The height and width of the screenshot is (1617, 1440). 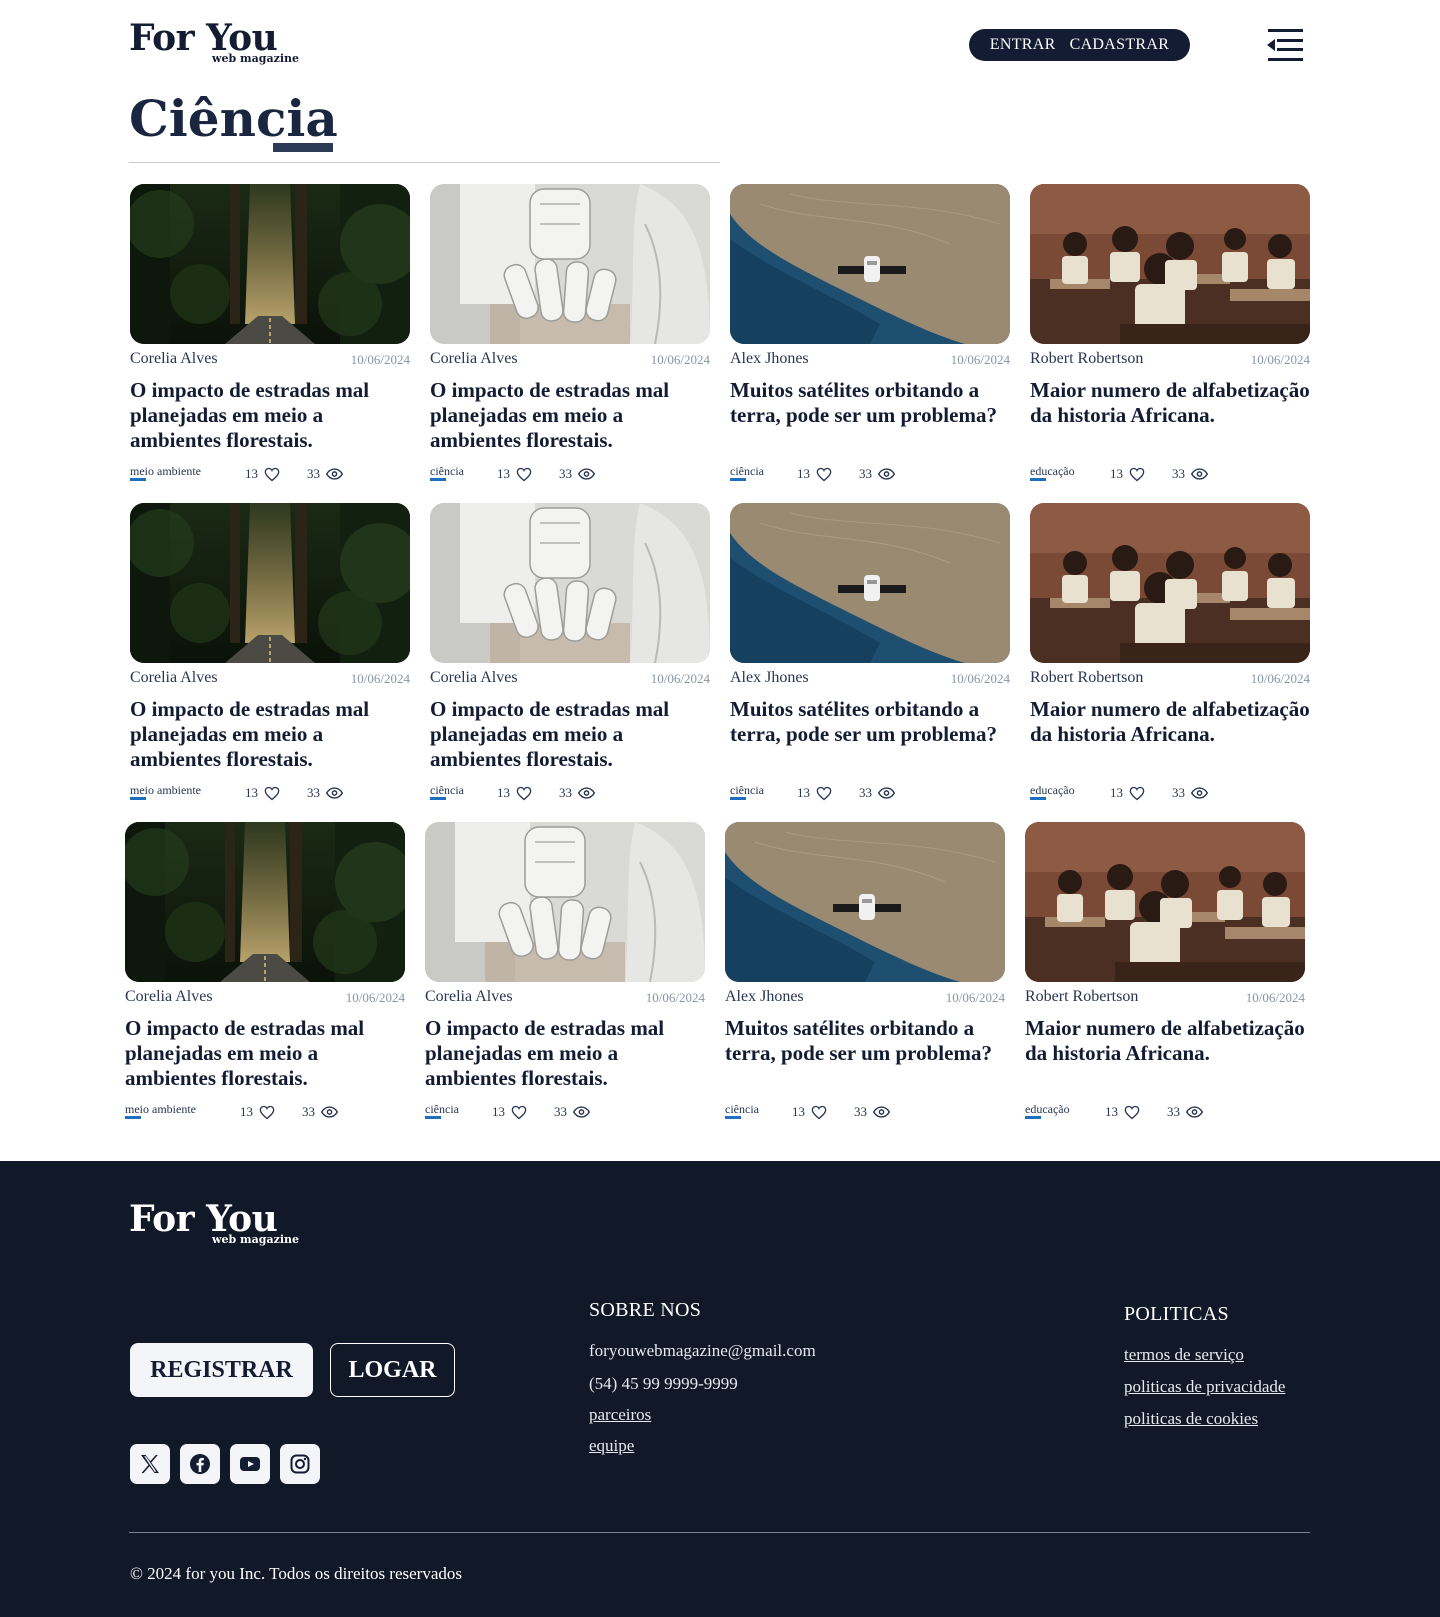 What do you see at coordinates (221, 1370) in the screenshot?
I see `register-button: REGISTRAR` at bounding box center [221, 1370].